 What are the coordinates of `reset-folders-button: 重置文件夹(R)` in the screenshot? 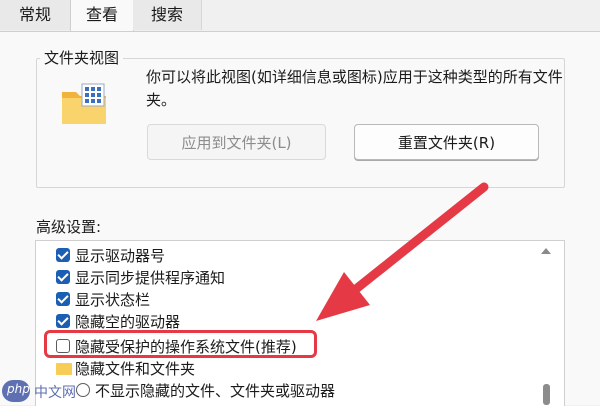 It's located at (446, 142).